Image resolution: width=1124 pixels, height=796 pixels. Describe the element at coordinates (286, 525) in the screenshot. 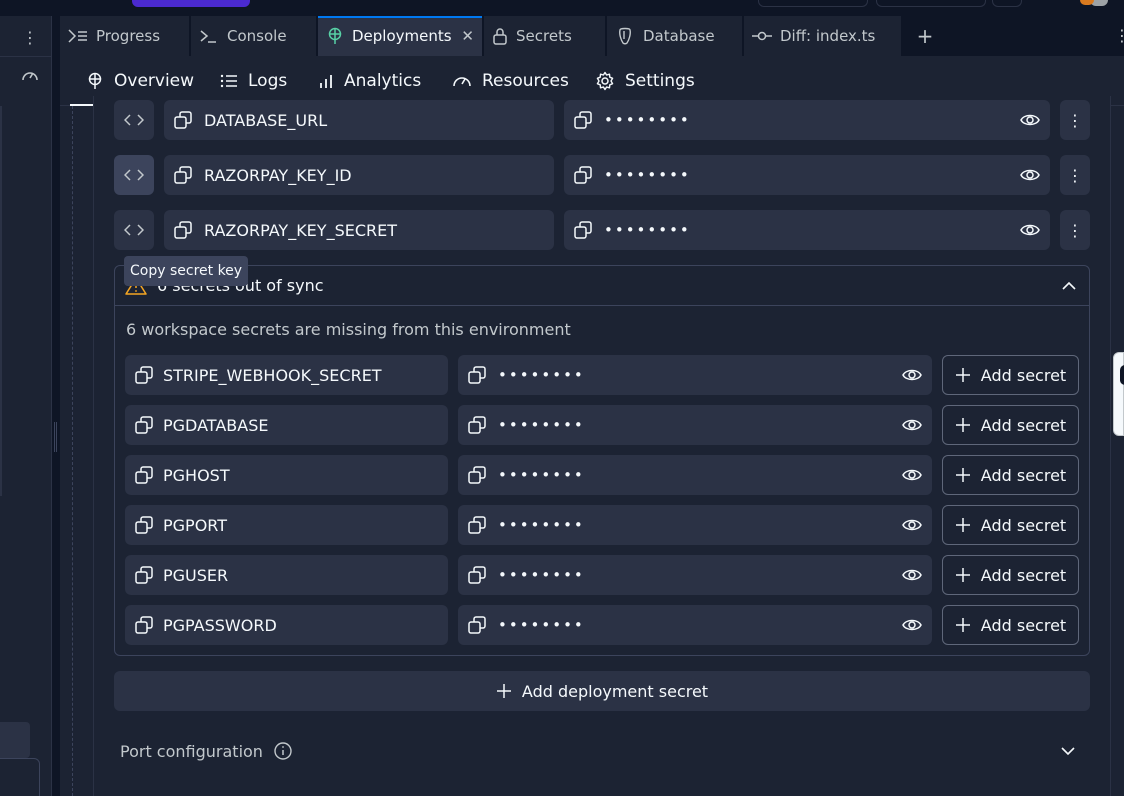

I see `secret-key-field: PGPORT` at that location.